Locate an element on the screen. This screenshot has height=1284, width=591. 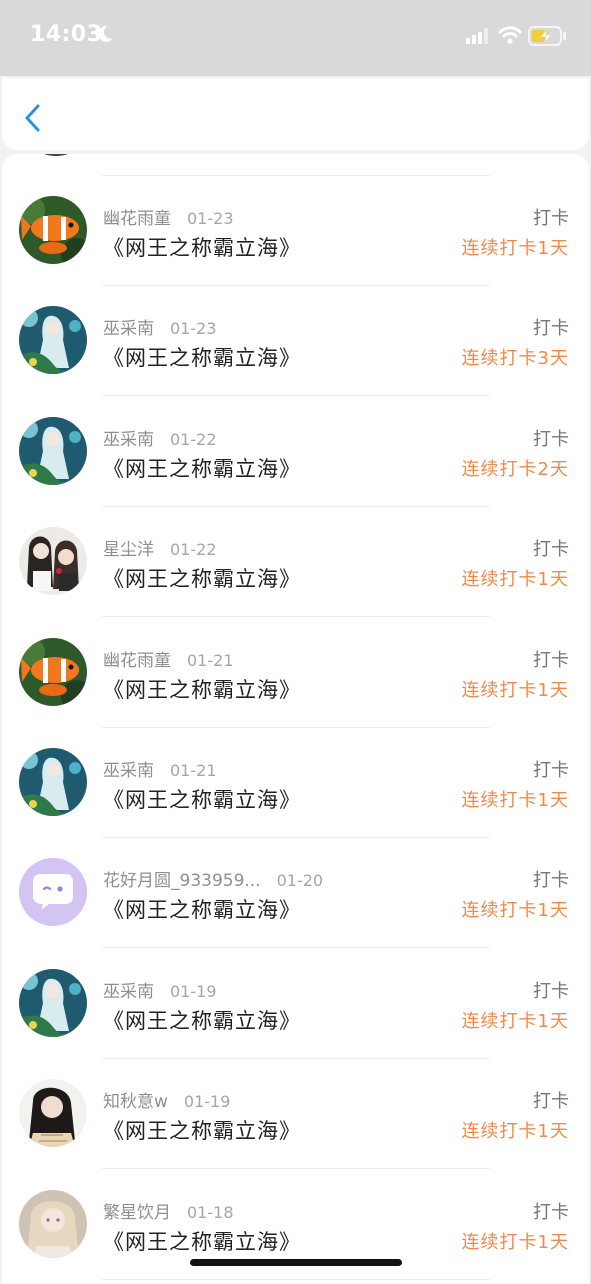
list-item: 幽花雨童 01-21 《网王之称霸立海》 打卡连续打卡1天 is located at coordinates (295, 662).